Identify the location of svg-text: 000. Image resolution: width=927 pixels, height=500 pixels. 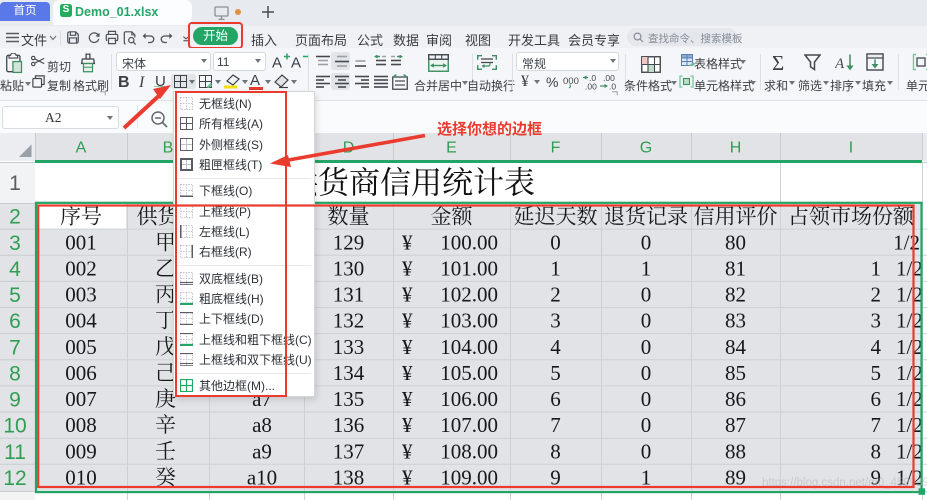
(571, 81).